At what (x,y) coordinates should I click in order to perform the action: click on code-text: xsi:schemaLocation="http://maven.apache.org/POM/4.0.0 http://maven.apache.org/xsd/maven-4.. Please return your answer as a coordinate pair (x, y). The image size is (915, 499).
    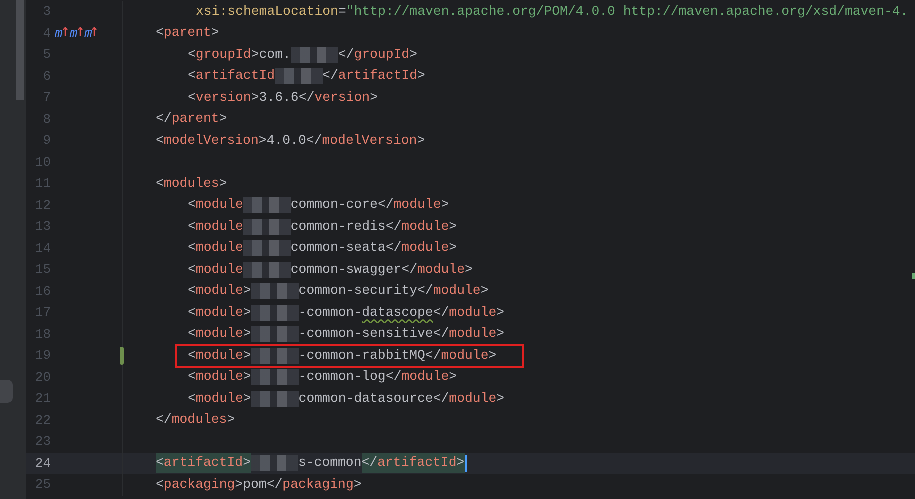
    Looking at the image, I should click on (552, 11).